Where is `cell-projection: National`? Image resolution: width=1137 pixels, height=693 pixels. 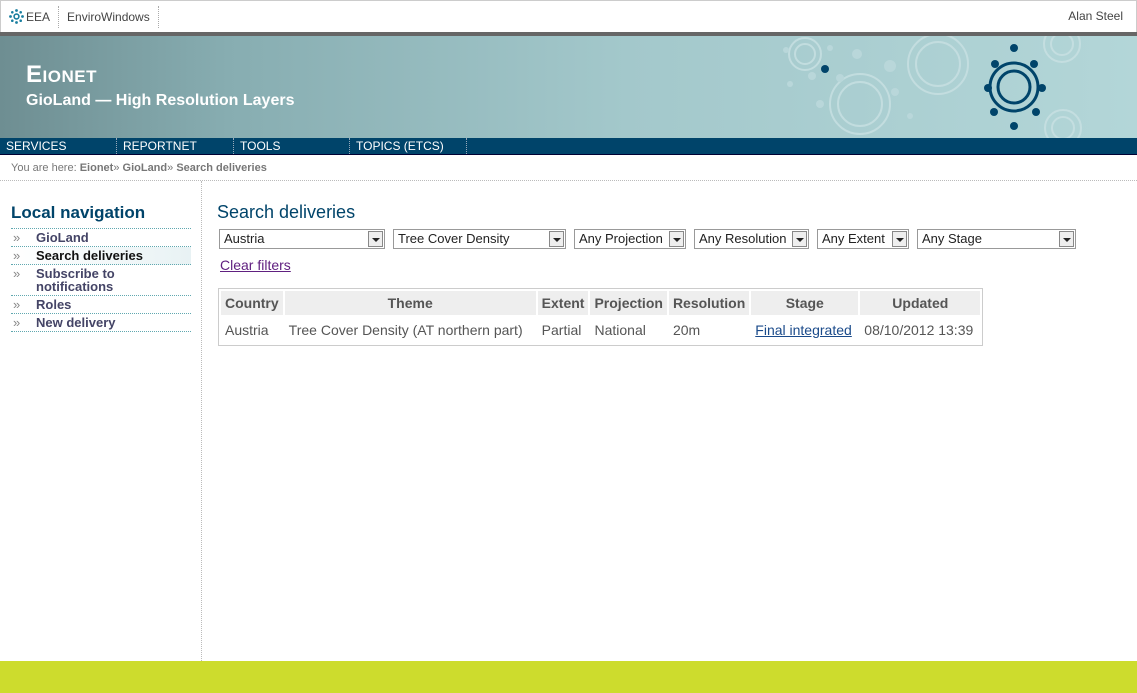 cell-projection: National is located at coordinates (620, 330).